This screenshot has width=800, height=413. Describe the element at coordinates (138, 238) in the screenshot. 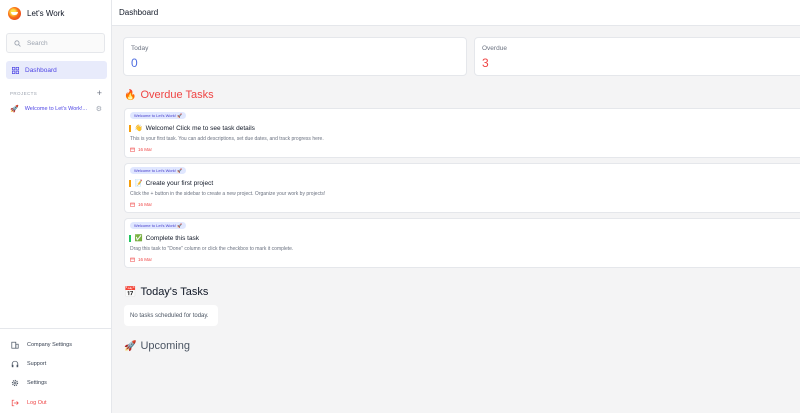

I see `check-mark-icon: ✅` at that location.